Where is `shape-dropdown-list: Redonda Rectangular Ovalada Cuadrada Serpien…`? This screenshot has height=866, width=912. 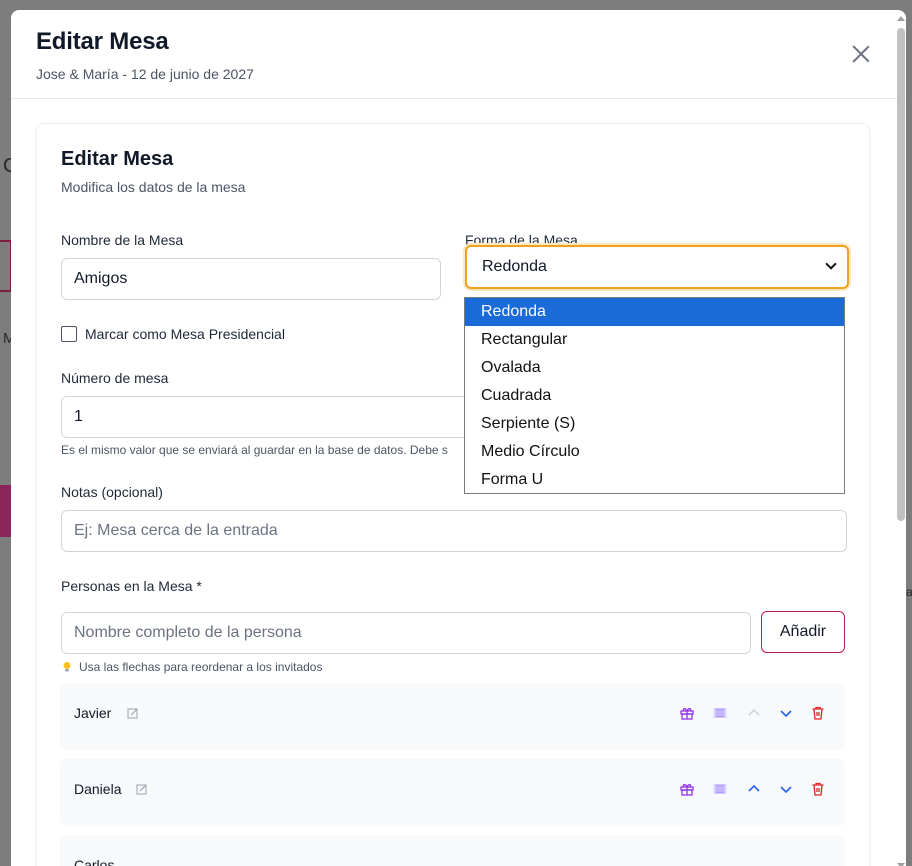
shape-dropdown-list: Redonda Rectangular Ovalada Cuadrada Serpien… is located at coordinates (654, 395).